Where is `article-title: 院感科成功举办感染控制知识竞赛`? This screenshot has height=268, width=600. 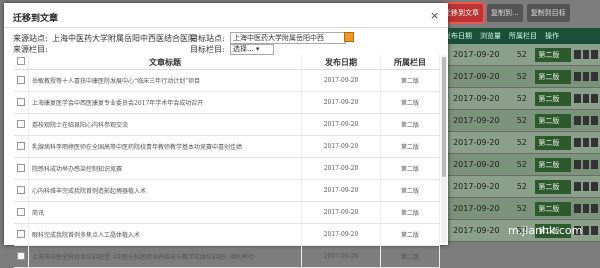 article-title: 院感科成功举办感染控制知识竞赛 is located at coordinates (165, 168).